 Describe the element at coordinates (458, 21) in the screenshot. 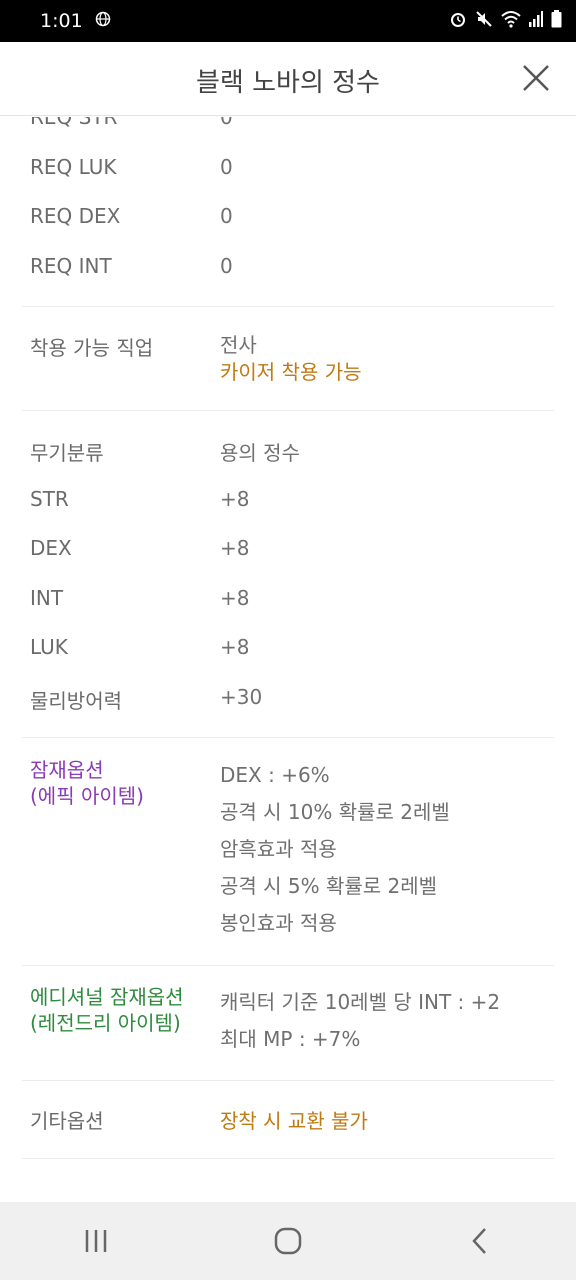

I see `alarm-icon` at that location.